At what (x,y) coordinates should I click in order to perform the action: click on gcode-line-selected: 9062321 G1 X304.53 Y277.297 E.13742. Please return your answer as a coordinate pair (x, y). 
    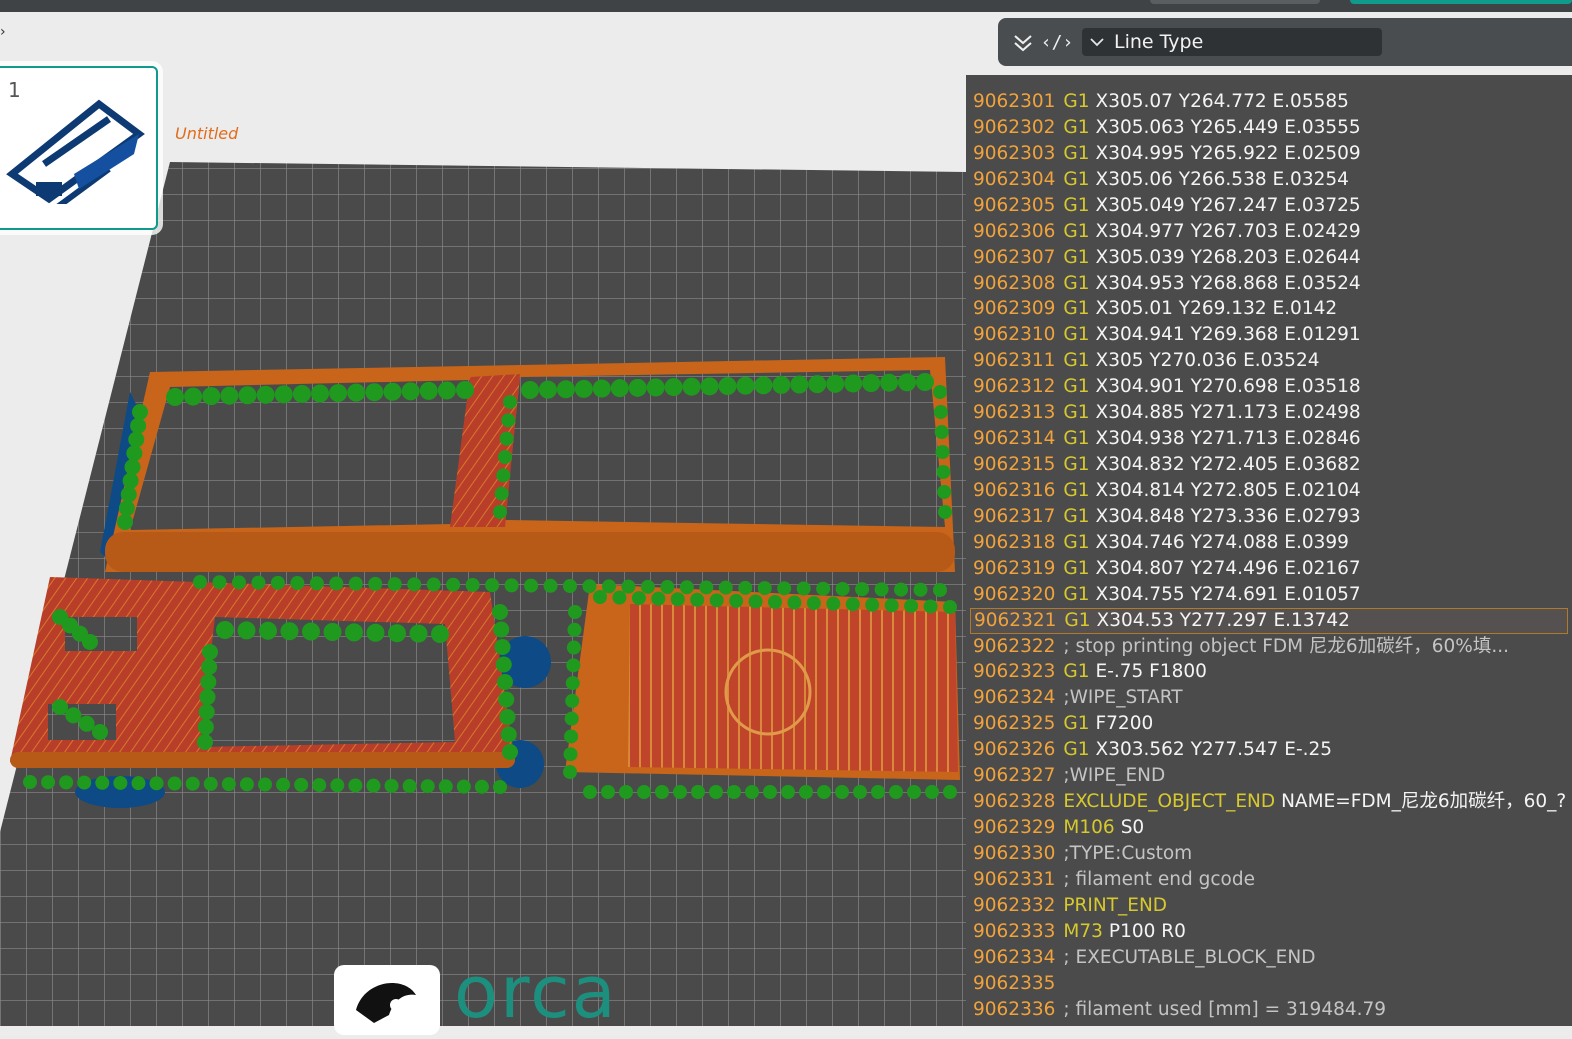
    Looking at the image, I should click on (1269, 620).